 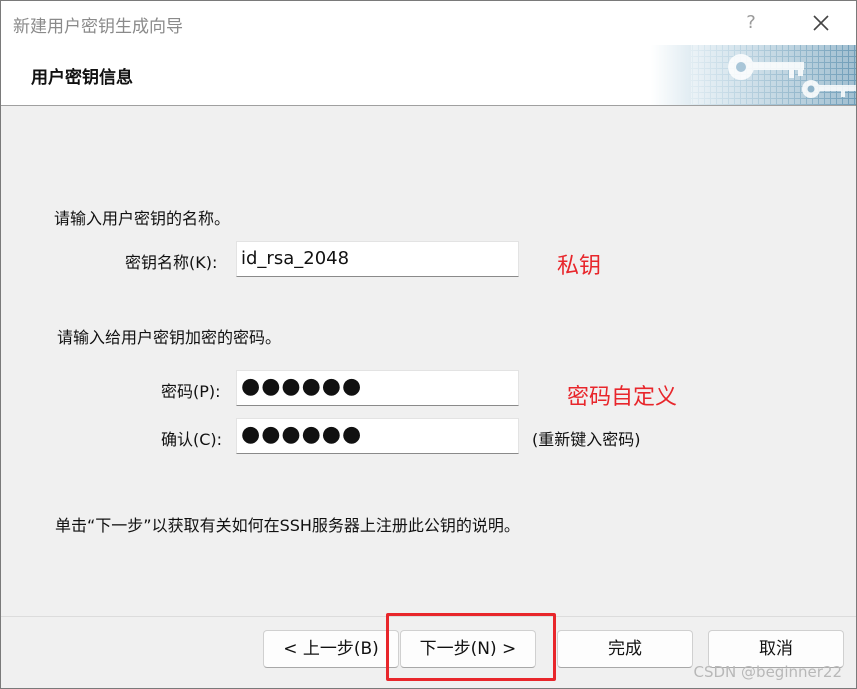 What do you see at coordinates (171, 262) in the screenshot?
I see `key-name-label: 密钥名称(K):` at bounding box center [171, 262].